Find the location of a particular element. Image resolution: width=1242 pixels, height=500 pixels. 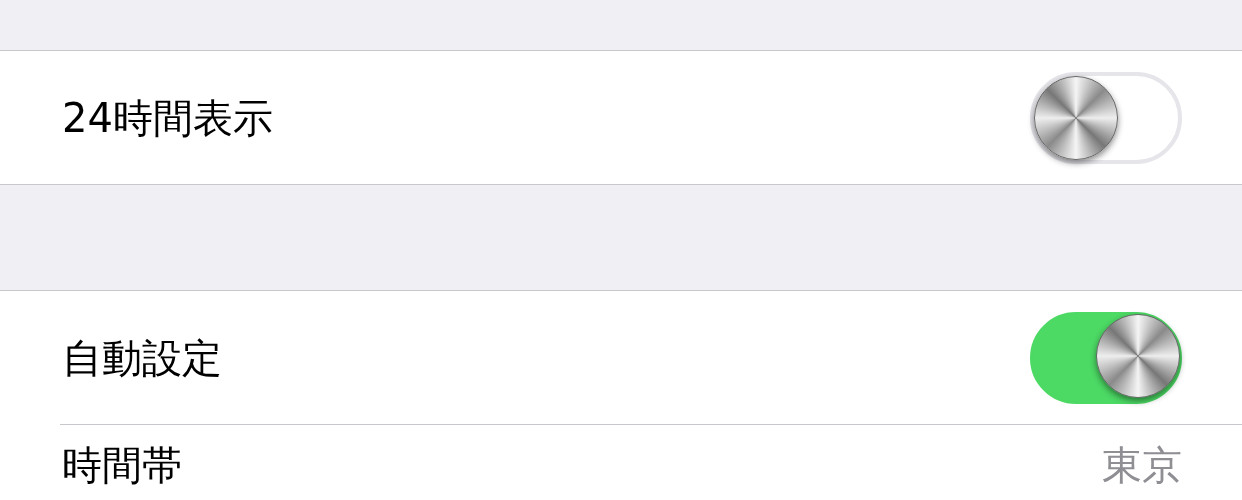

row-label: 24時間表示 is located at coordinates (167, 118).